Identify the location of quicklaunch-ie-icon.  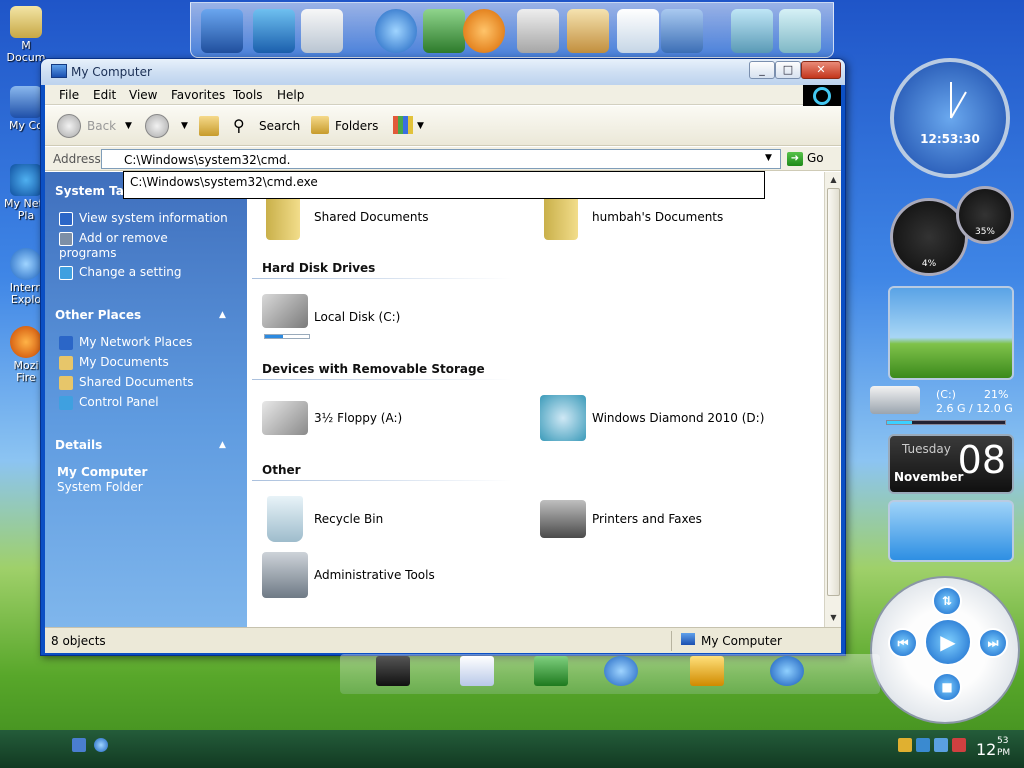
(101, 745).